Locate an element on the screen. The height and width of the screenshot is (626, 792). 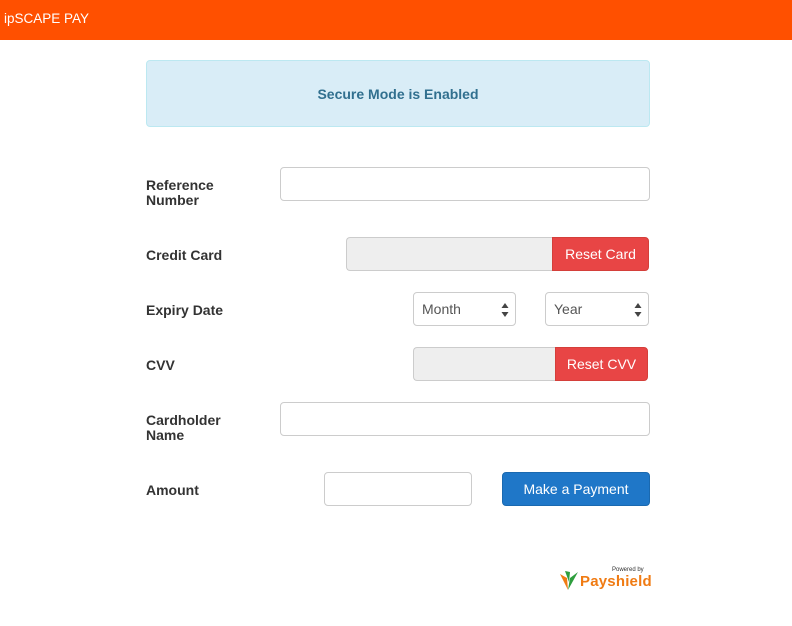
credit-card-label: Credit Card is located at coordinates (184, 255).